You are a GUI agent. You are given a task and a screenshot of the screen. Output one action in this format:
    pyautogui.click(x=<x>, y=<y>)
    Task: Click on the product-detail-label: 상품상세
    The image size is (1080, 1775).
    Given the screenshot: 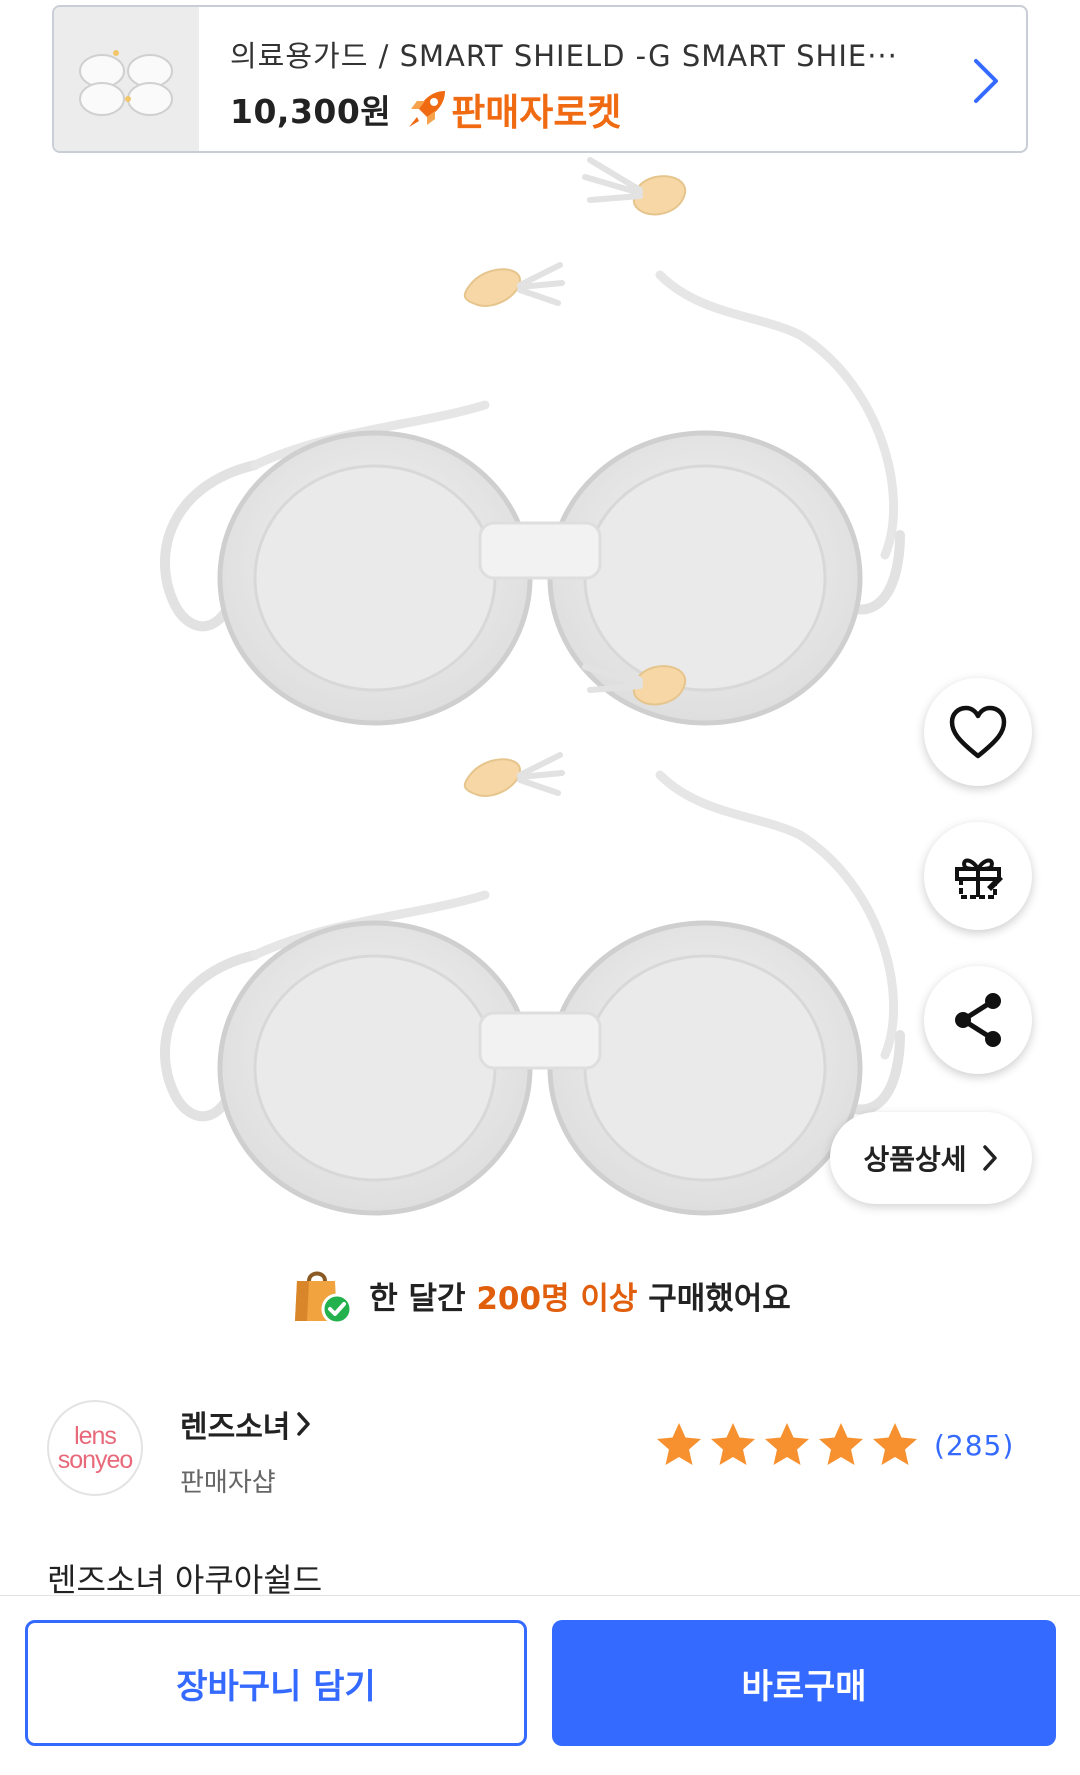 What is the action you would take?
    pyautogui.click(x=915, y=1159)
    